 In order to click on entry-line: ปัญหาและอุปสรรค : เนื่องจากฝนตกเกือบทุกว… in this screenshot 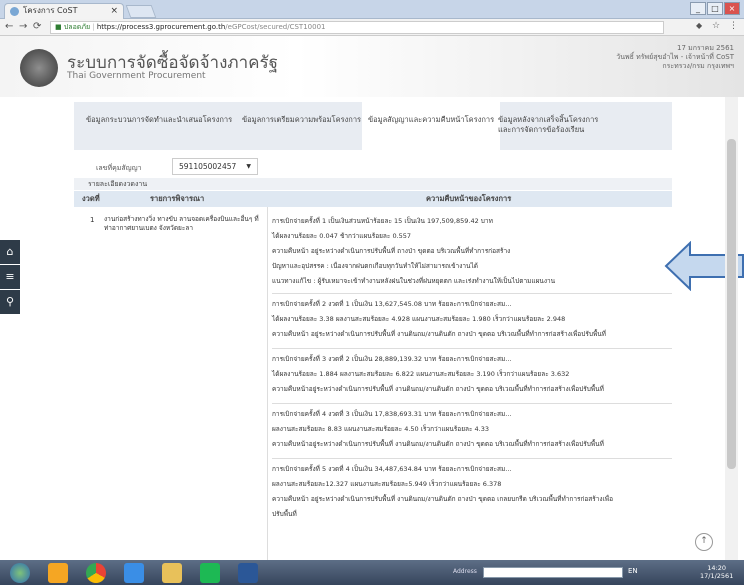, I will do `click(375, 266)`.